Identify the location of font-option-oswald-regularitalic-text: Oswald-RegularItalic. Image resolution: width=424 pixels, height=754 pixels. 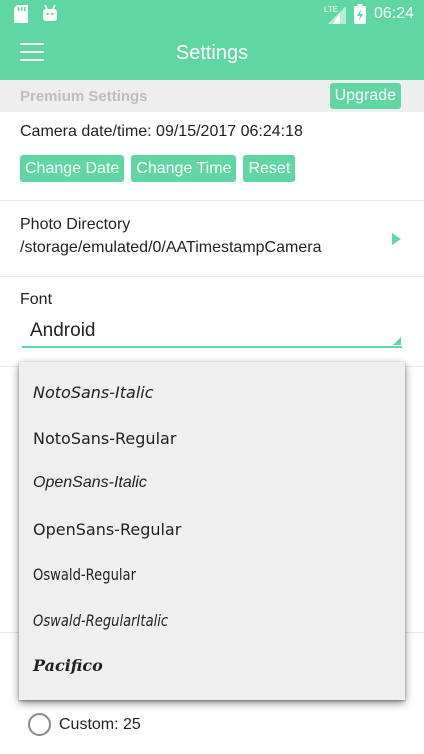
(101, 620).